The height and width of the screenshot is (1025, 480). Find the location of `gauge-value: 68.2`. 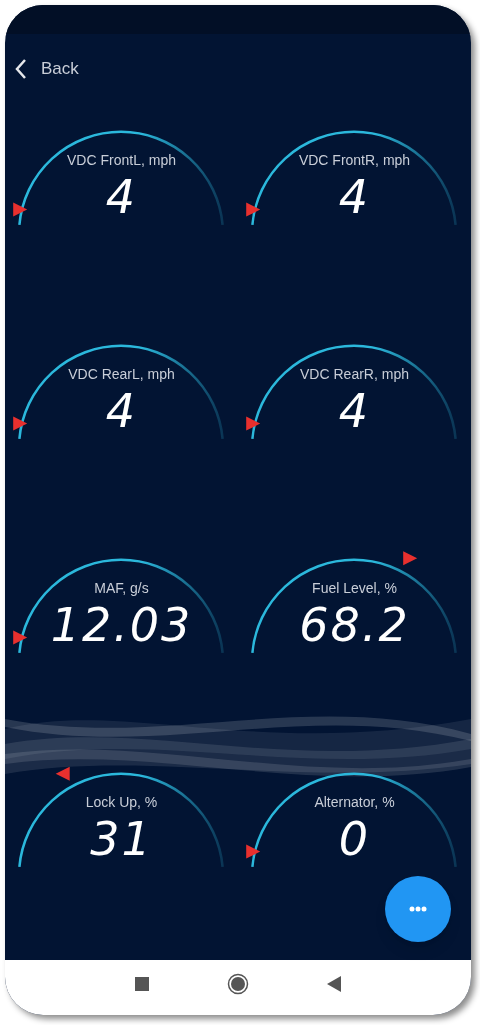

gauge-value: 68.2 is located at coordinates (354, 624).